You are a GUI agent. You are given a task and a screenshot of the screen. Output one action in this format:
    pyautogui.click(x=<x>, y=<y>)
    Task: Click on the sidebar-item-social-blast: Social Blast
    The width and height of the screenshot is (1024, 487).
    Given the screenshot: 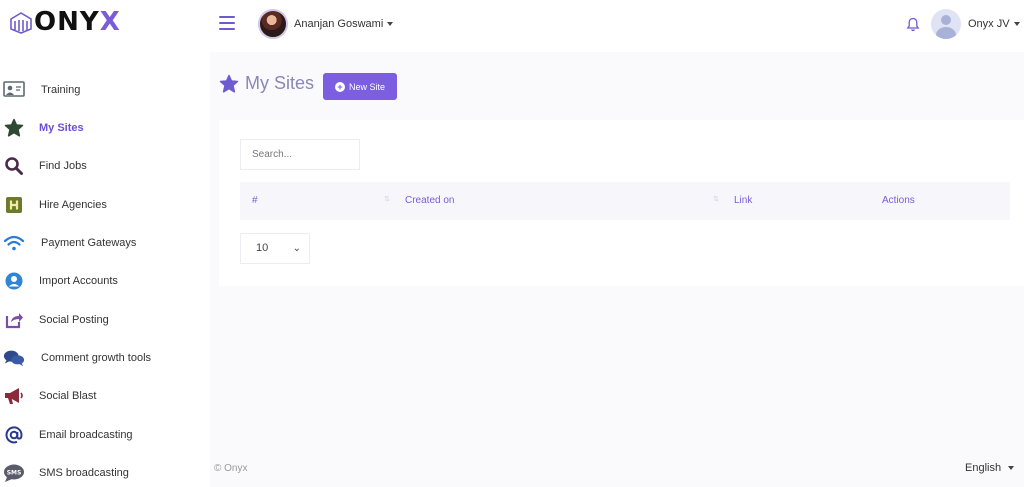 What is the action you would take?
    pyautogui.click(x=105, y=396)
    